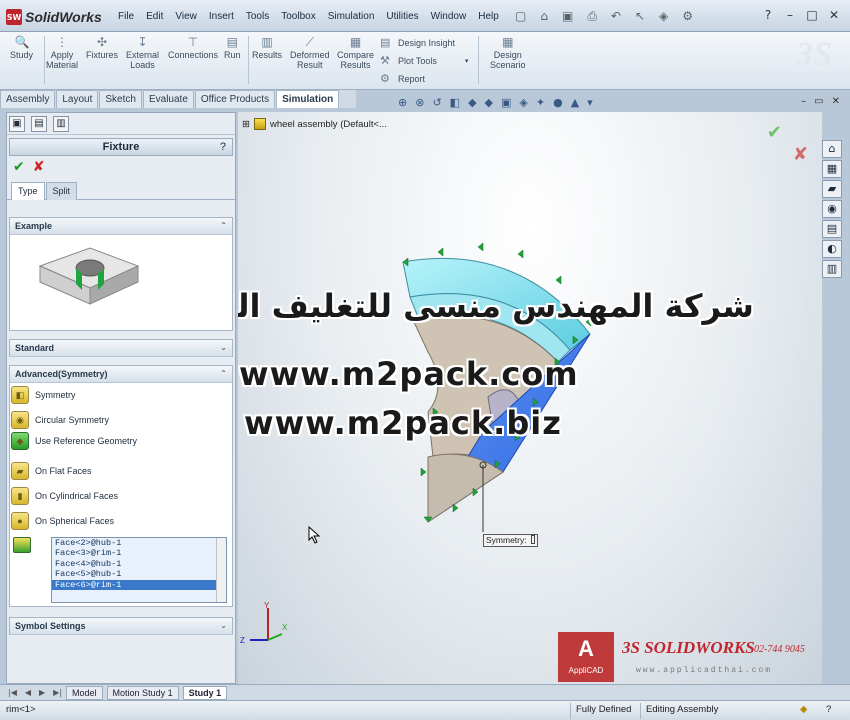  I want to click on tab-split: Split, so click(61, 191).